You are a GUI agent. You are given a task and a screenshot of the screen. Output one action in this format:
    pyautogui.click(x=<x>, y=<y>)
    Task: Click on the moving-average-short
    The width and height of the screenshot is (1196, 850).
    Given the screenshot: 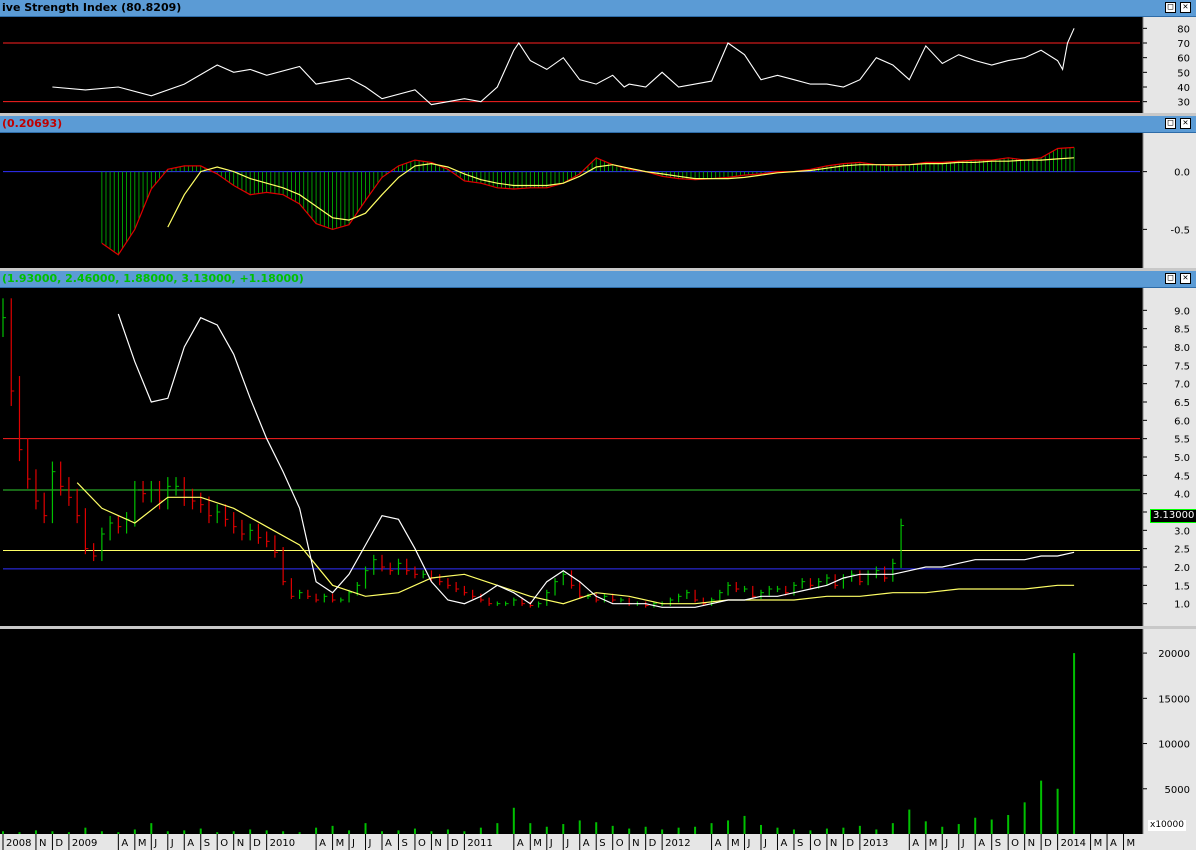 What is the action you would take?
    pyautogui.click(x=575, y=543)
    